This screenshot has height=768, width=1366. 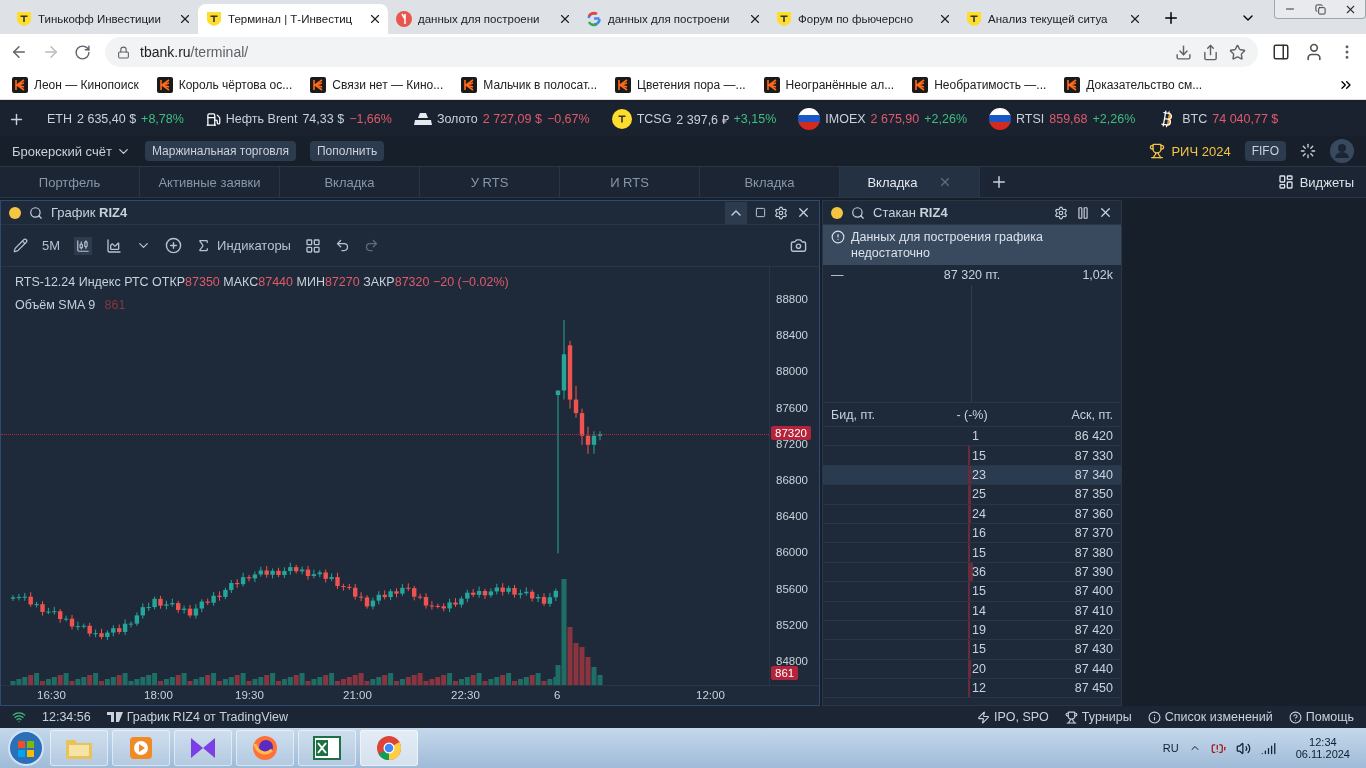 What do you see at coordinates (1314, 52) in the screenshot?
I see `profile-icon` at bounding box center [1314, 52].